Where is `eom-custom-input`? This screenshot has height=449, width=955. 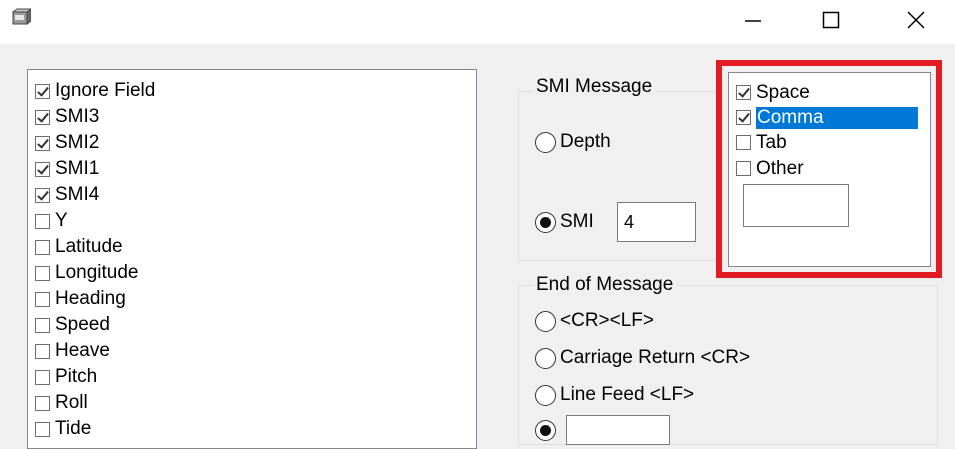 eom-custom-input is located at coordinates (618, 430).